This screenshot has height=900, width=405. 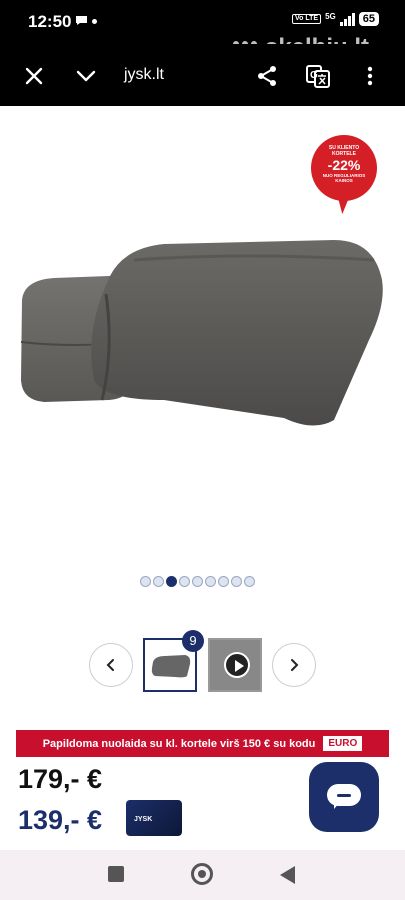 I want to click on svg-text: G, so click(x=314, y=75).